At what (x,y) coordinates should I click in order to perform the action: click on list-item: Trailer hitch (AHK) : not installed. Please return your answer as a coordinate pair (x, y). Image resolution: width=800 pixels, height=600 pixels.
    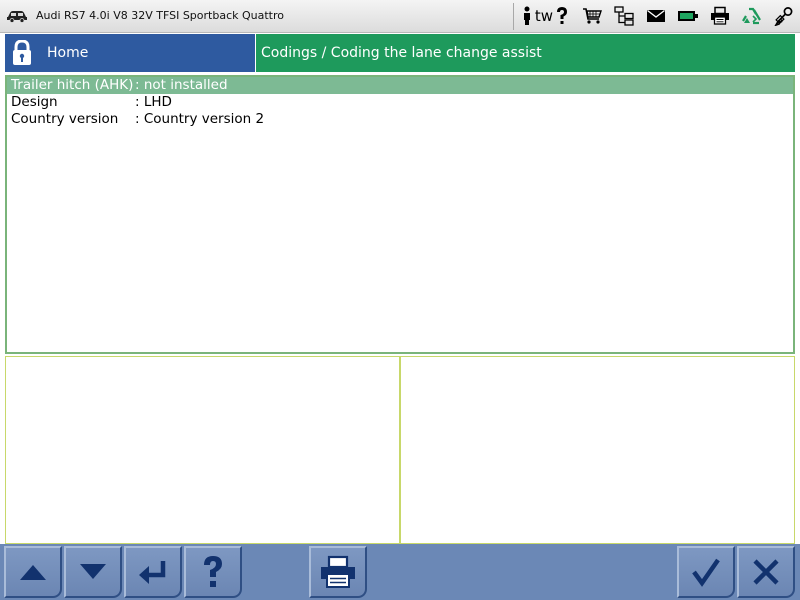
    Looking at the image, I should click on (400, 85).